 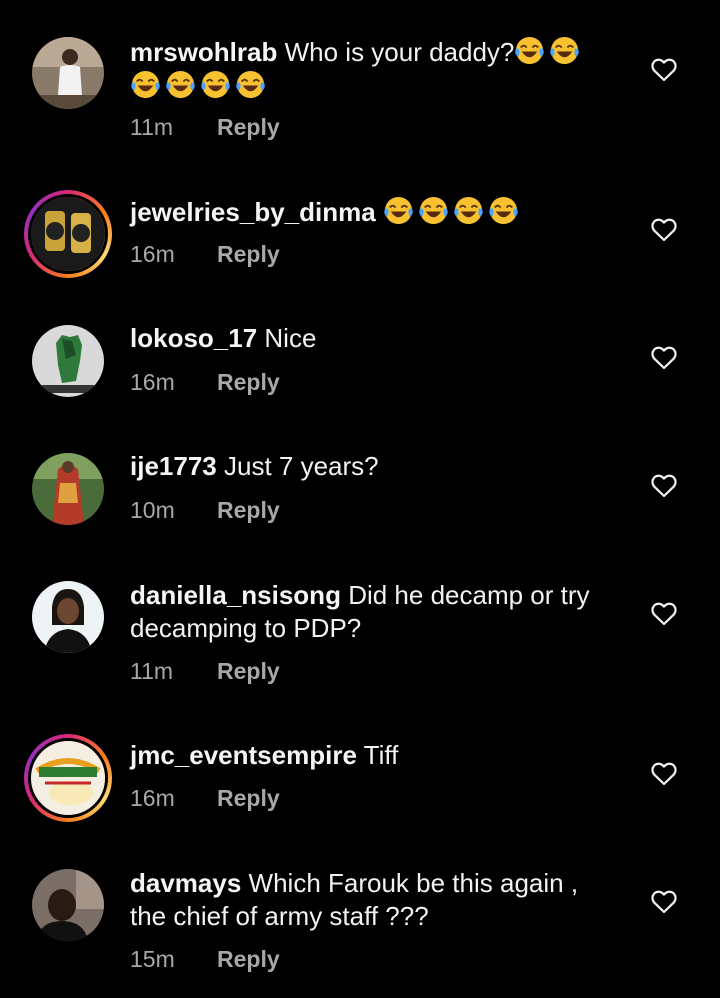 I want to click on comment-username: lokoso_17, so click(x=193, y=338).